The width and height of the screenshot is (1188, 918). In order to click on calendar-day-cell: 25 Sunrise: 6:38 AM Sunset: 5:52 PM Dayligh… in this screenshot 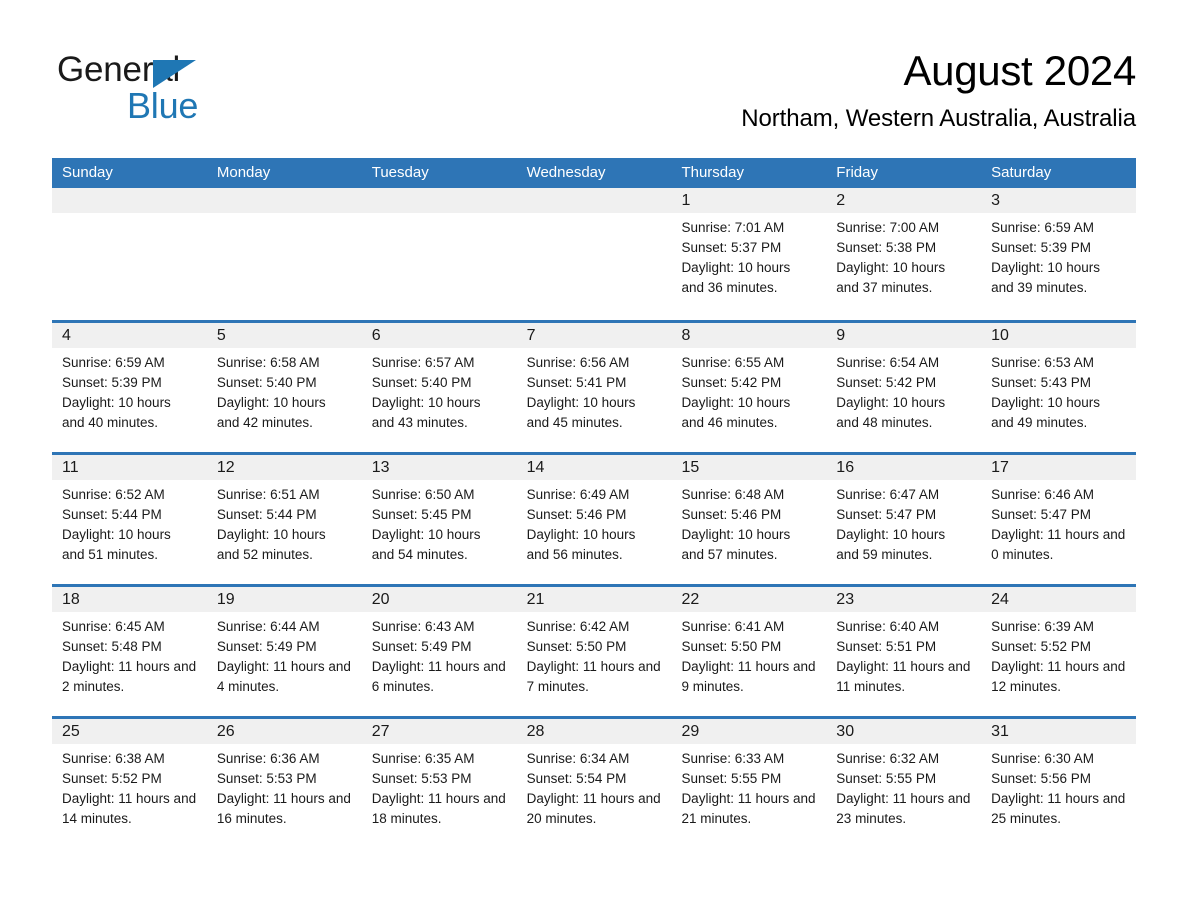, I will do `click(129, 783)`.